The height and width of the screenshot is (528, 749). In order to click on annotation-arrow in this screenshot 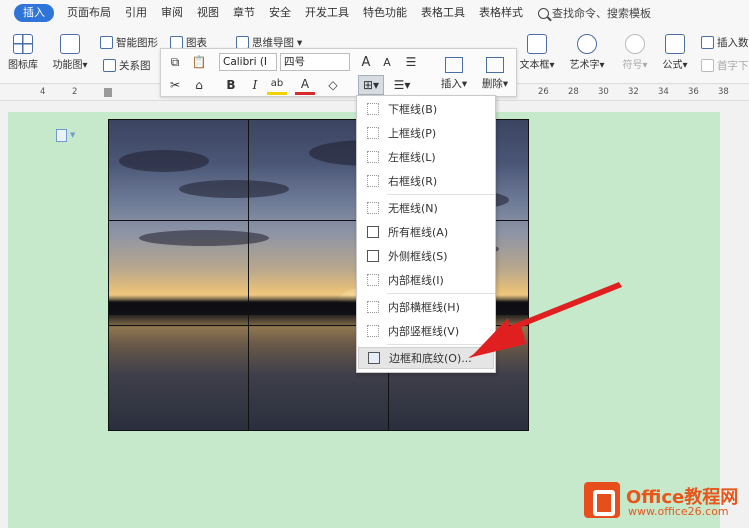, I will do `click(545, 320)`.